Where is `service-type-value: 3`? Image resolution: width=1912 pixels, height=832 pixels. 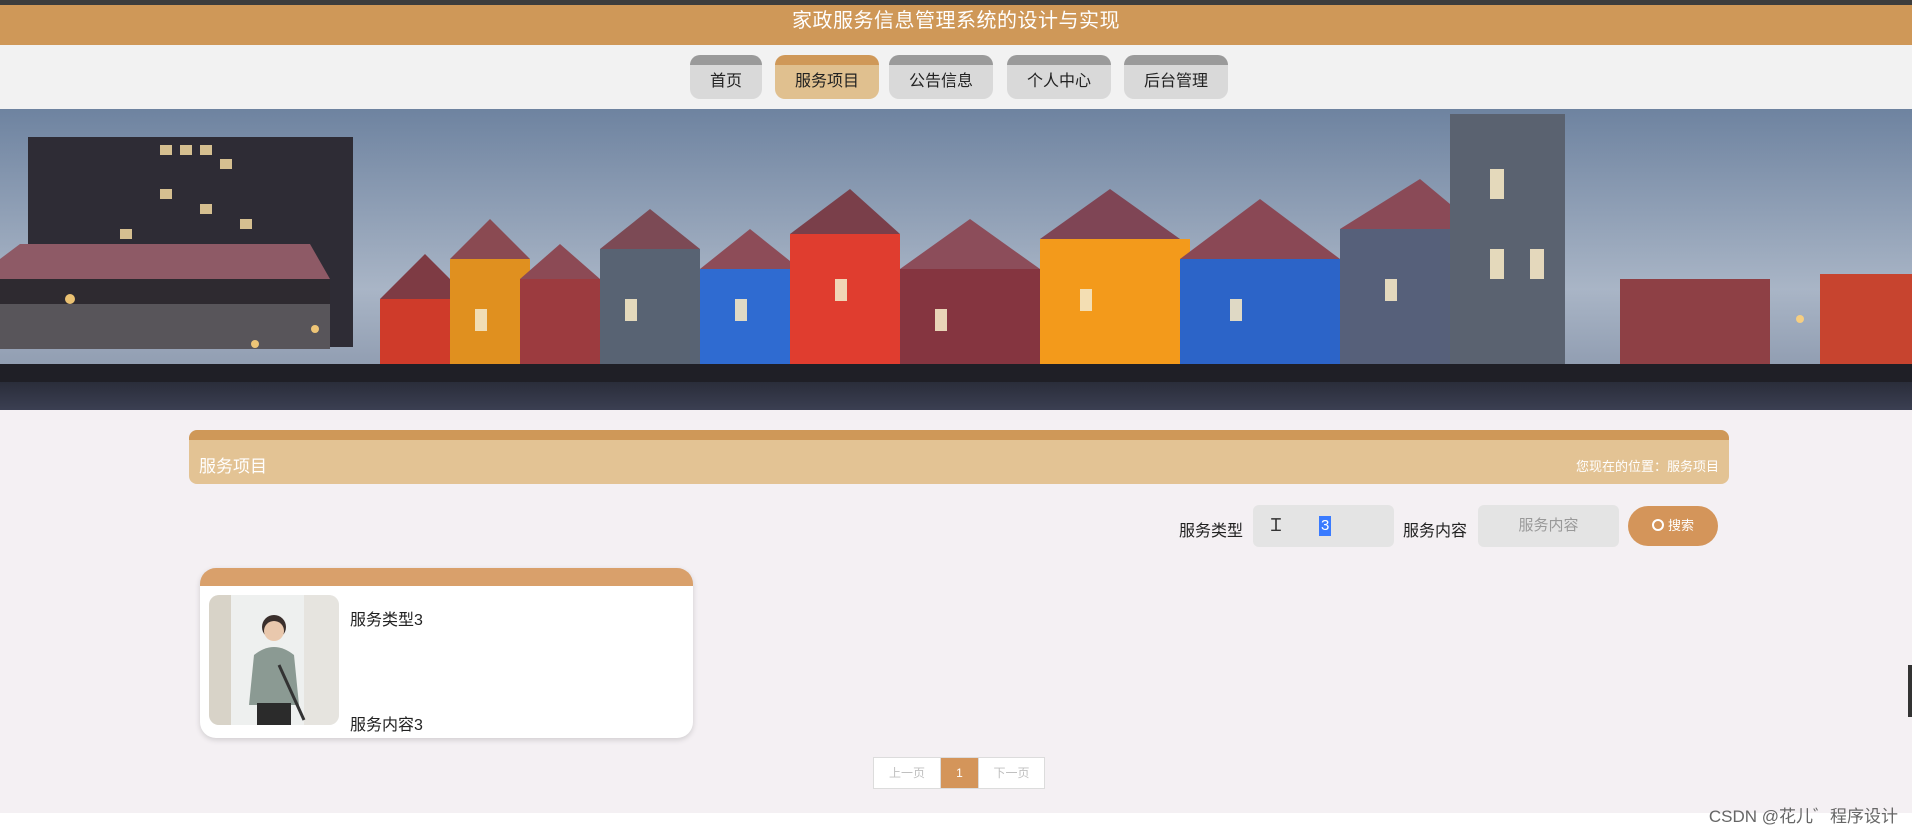
service-type-value: 3 is located at coordinates (1325, 526).